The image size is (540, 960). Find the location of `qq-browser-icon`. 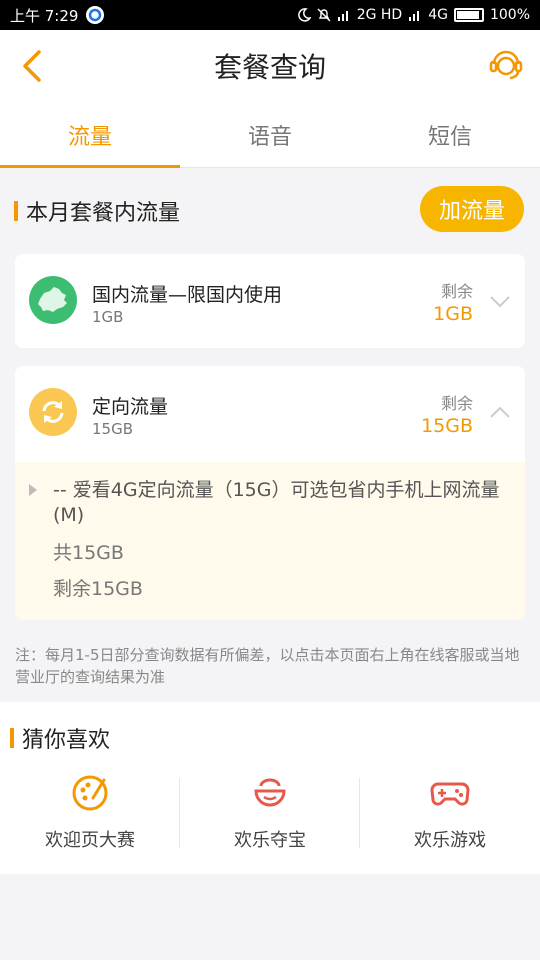

qq-browser-icon is located at coordinates (95, 15).